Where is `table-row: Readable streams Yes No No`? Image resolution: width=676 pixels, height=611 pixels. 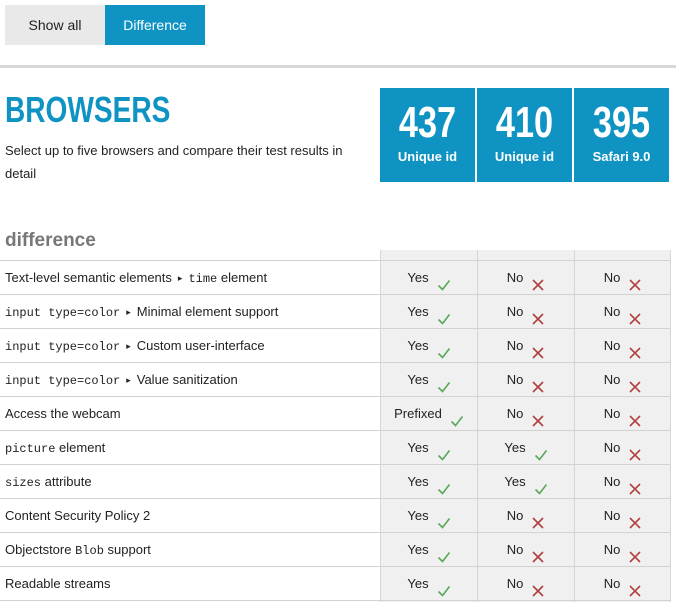
table-row: Readable streams Yes No No is located at coordinates (335, 584).